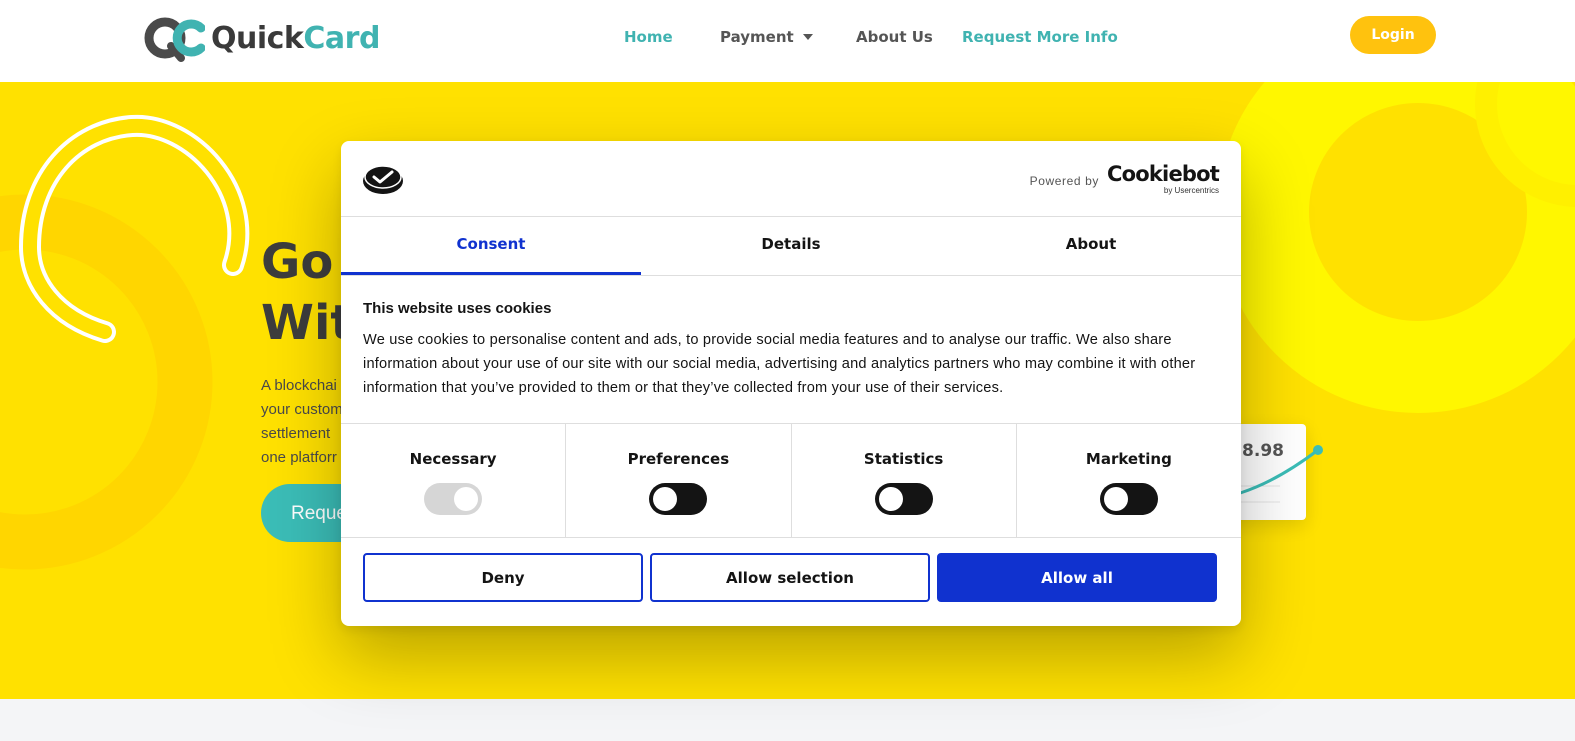  What do you see at coordinates (648, 37) in the screenshot?
I see `nav-home: Home` at bounding box center [648, 37].